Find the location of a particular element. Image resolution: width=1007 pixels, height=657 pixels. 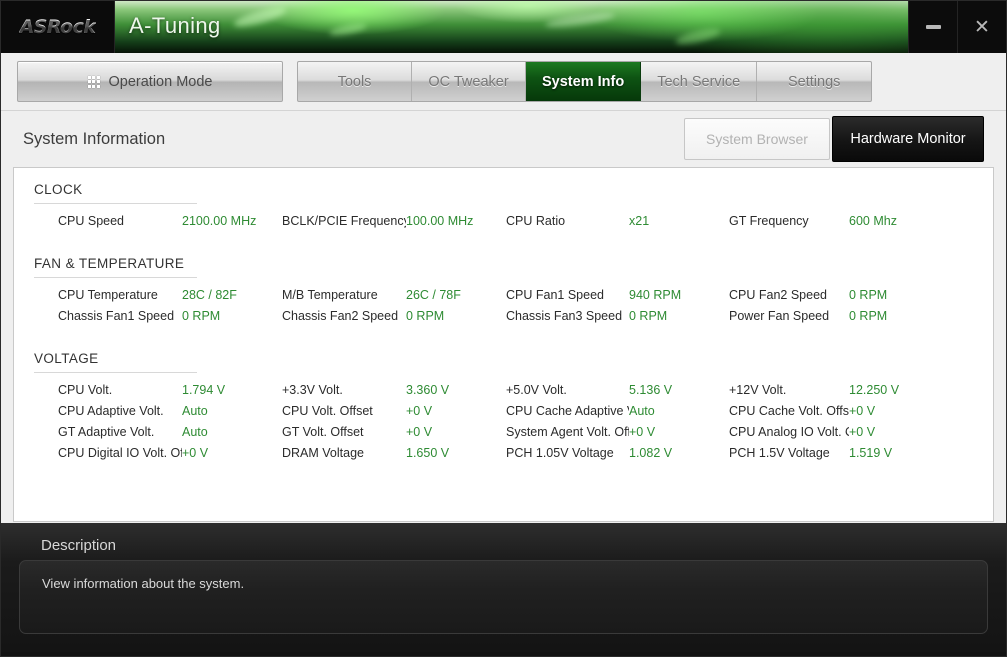

info-label: BCLK/PCIE Frequency is located at coordinates (344, 221).